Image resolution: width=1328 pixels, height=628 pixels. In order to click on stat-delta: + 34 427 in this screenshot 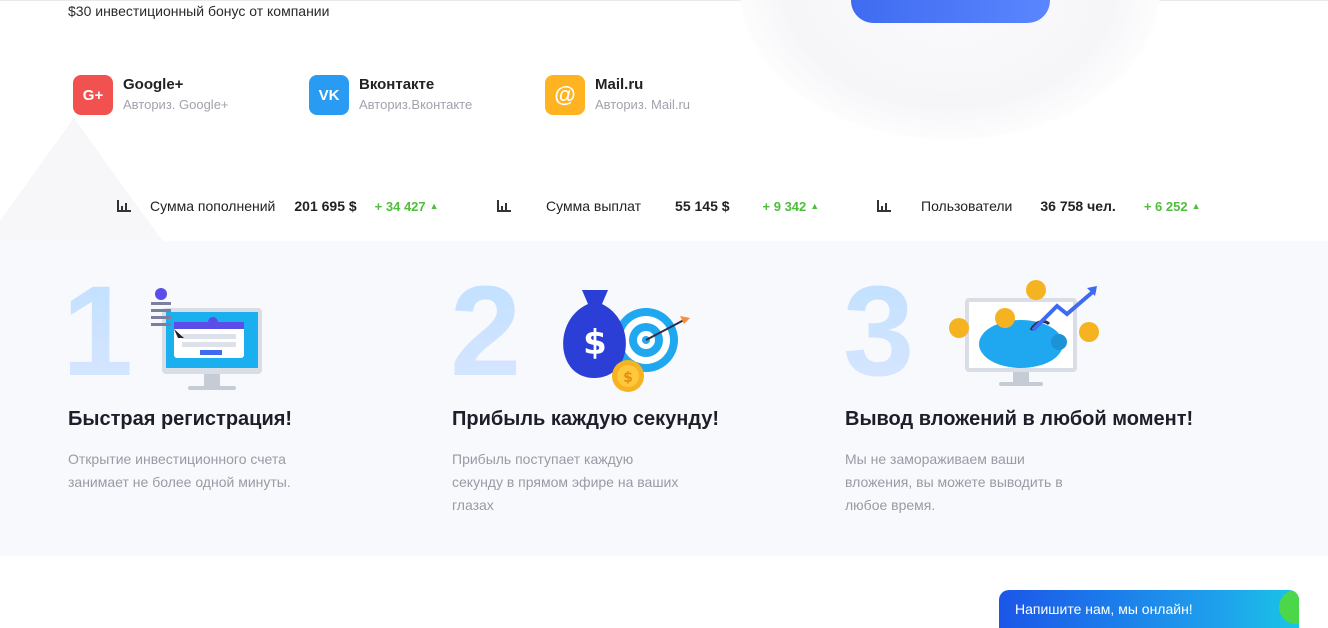, I will do `click(400, 206)`.